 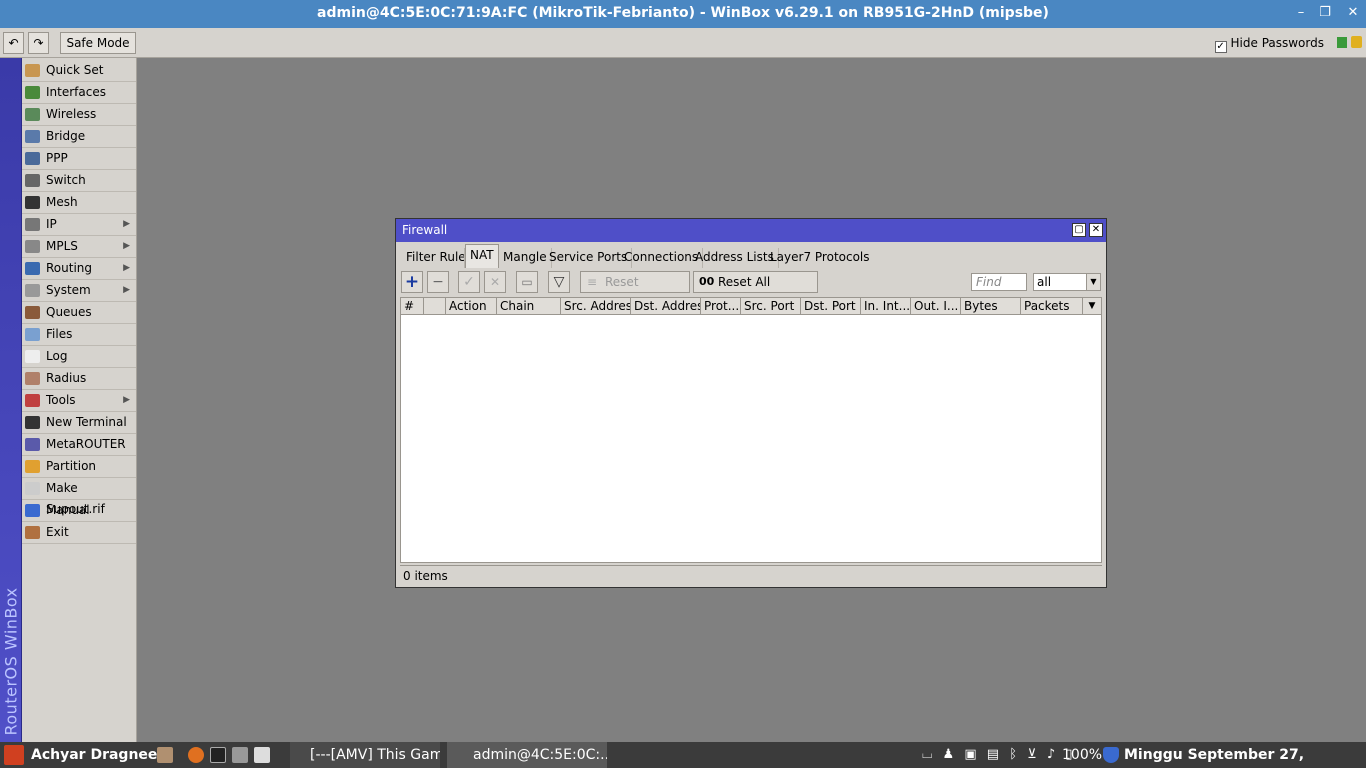 What do you see at coordinates (435, 306) in the screenshot?
I see `column-header-flags` at bounding box center [435, 306].